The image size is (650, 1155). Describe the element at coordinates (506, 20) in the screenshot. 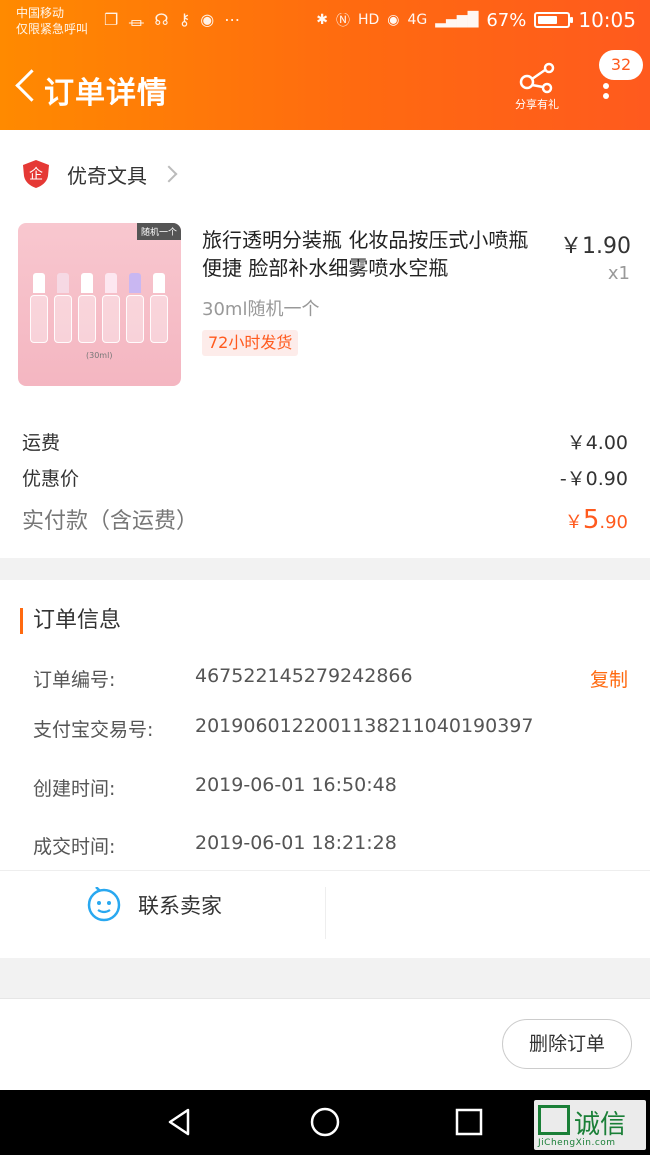

I see `battery-percent: 67%` at that location.